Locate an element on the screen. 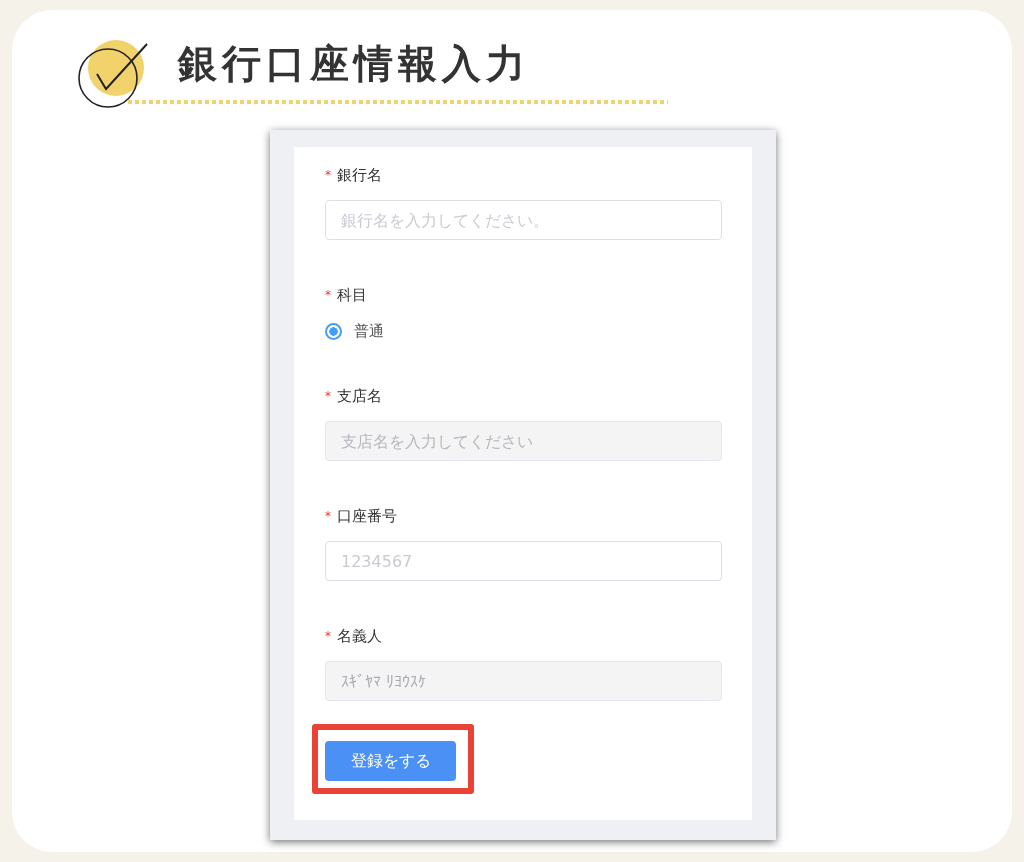 This screenshot has height=862, width=1024. field-label: 口座番号 is located at coordinates (367, 516).